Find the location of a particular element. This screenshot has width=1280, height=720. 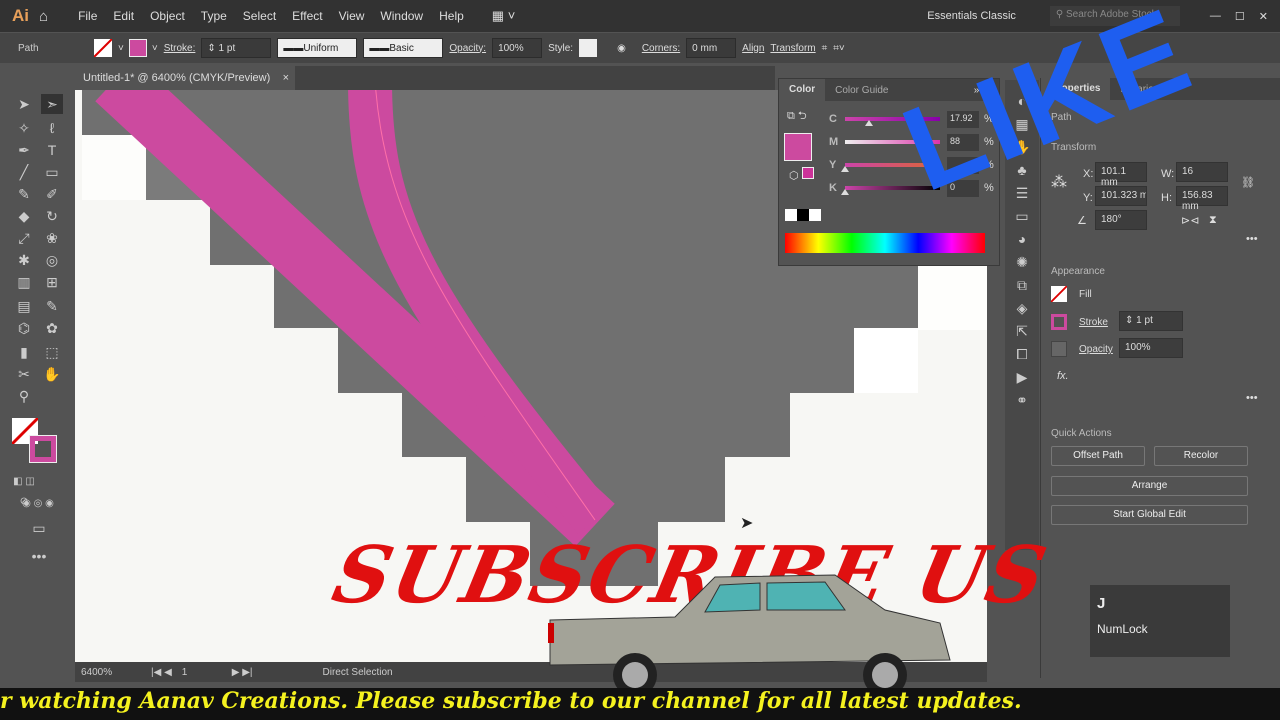

menu-type: Type is located at coordinates (214, 16).